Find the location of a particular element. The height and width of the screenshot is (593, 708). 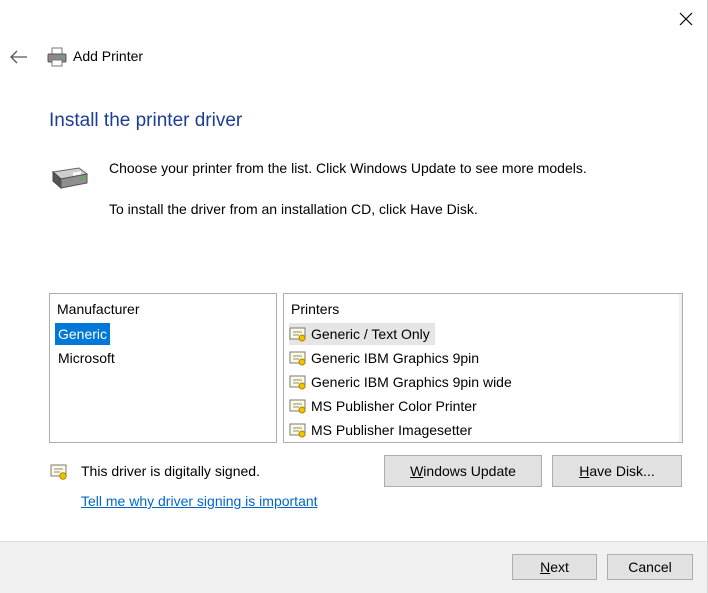

printers-header: Printers is located at coordinates (315, 309).